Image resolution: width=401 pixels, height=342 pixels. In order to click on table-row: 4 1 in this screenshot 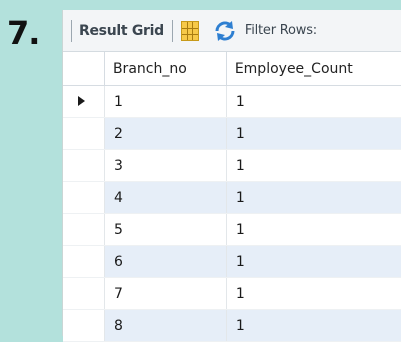, I will do `click(232, 197)`.